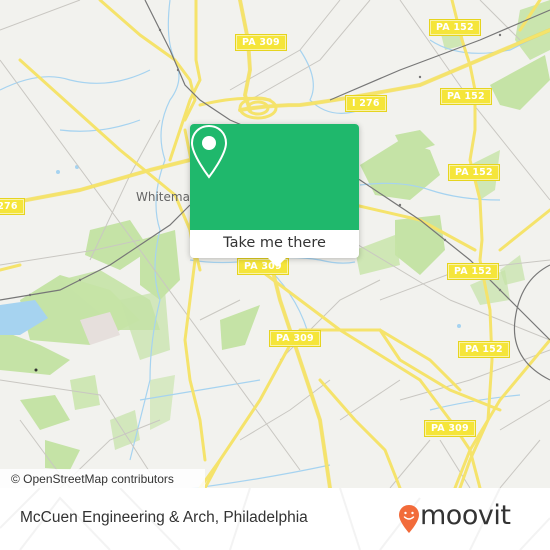  I want to click on poi-dot, so click(36, 370).